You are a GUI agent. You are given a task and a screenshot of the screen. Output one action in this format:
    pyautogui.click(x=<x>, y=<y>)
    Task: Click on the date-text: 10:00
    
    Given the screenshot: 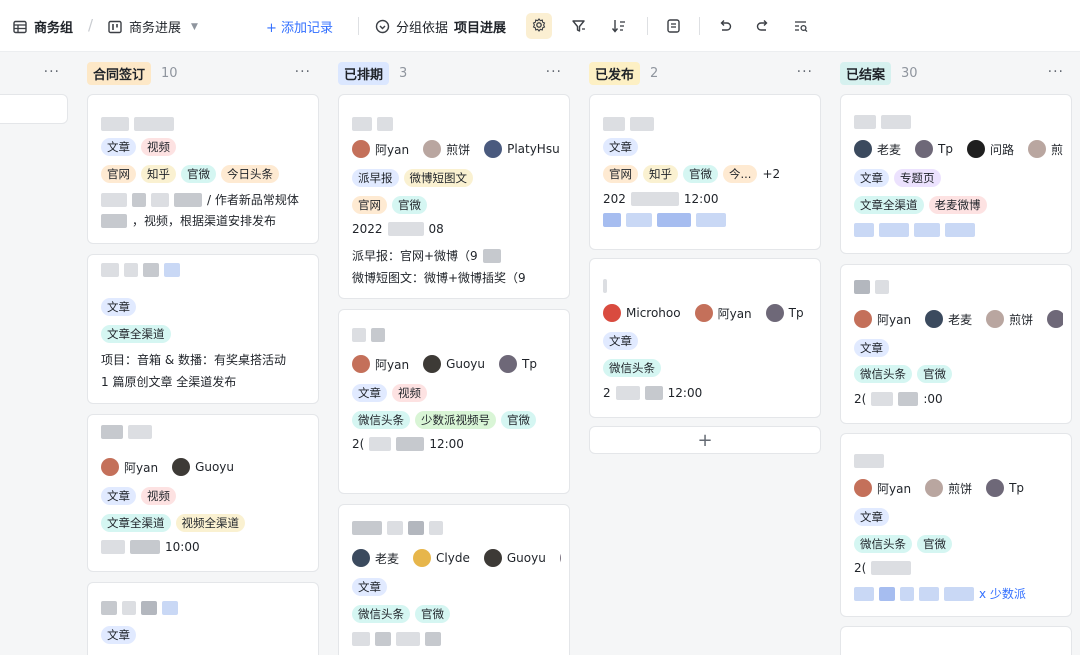 What is the action you would take?
    pyautogui.click(x=182, y=547)
    